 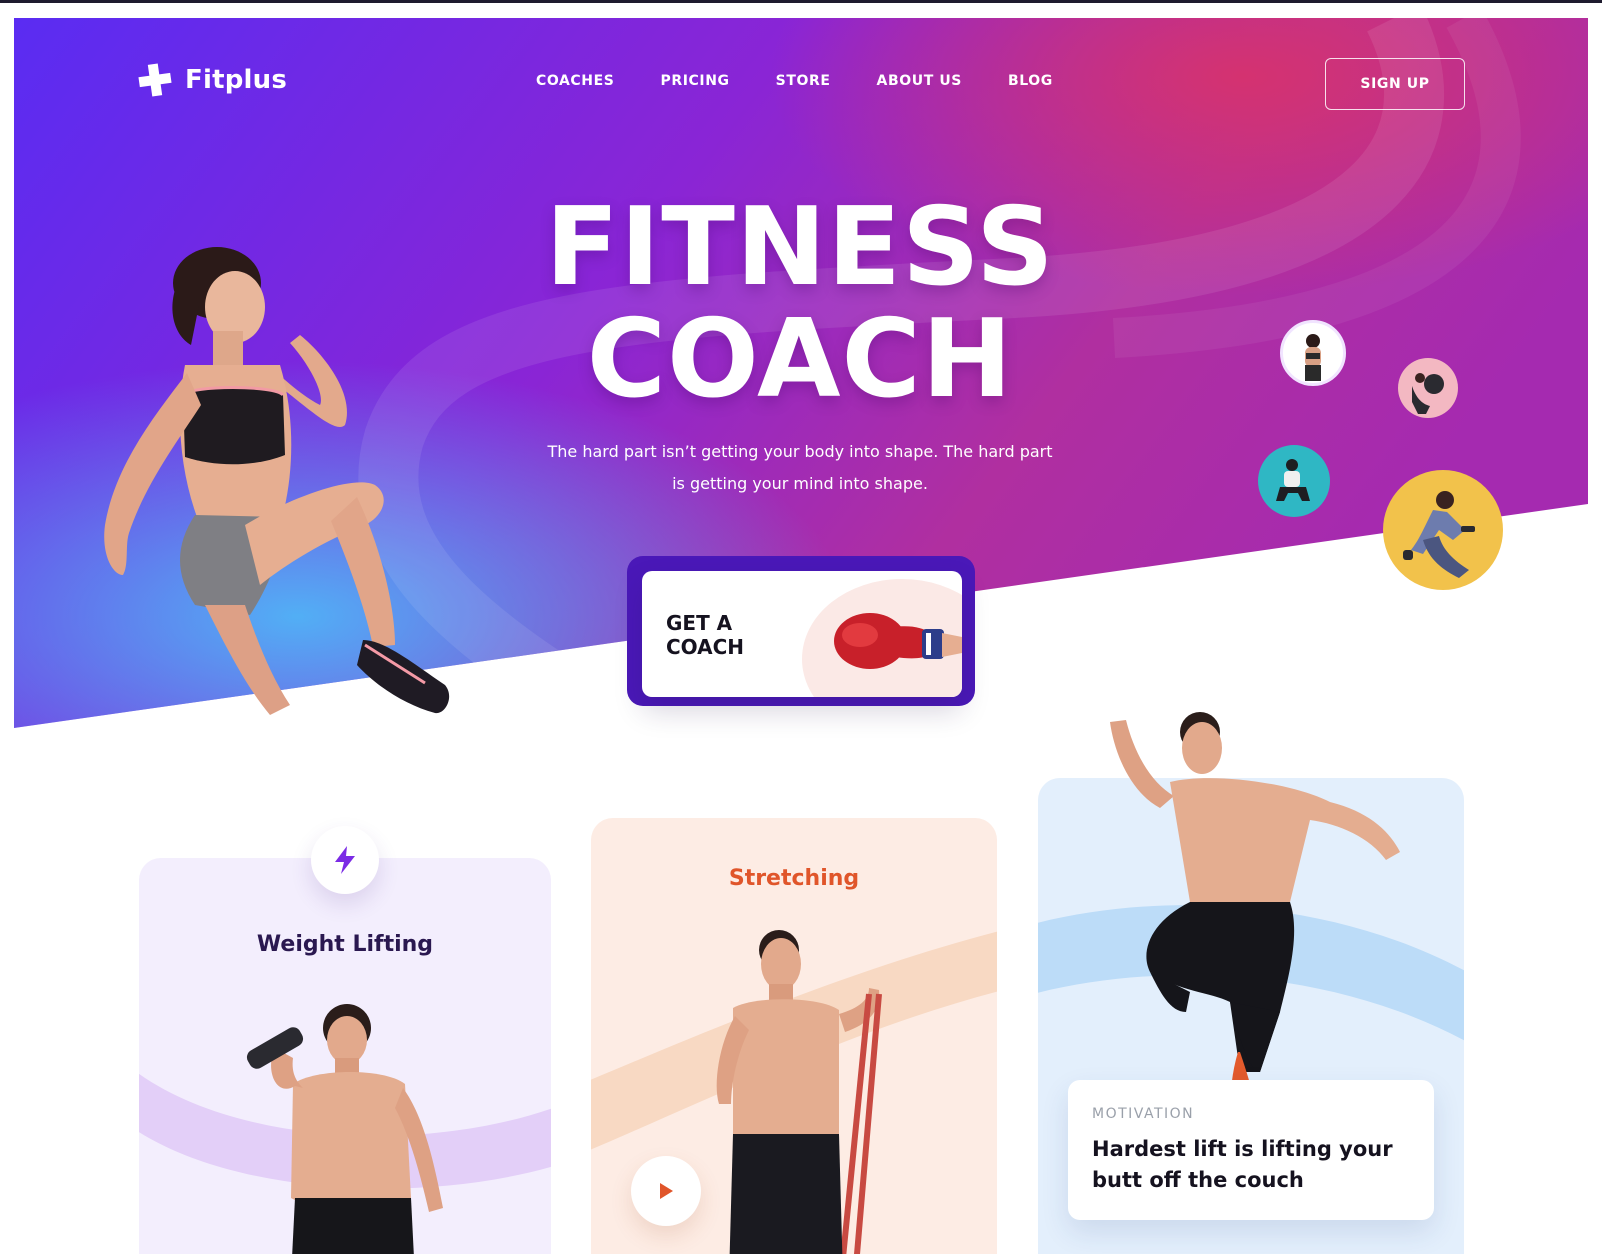 What do you see at coordinates (345, 944) in the screenshot?
I see `weight-lifting-title: Weight Lifting` at bounding box center [345, 944].